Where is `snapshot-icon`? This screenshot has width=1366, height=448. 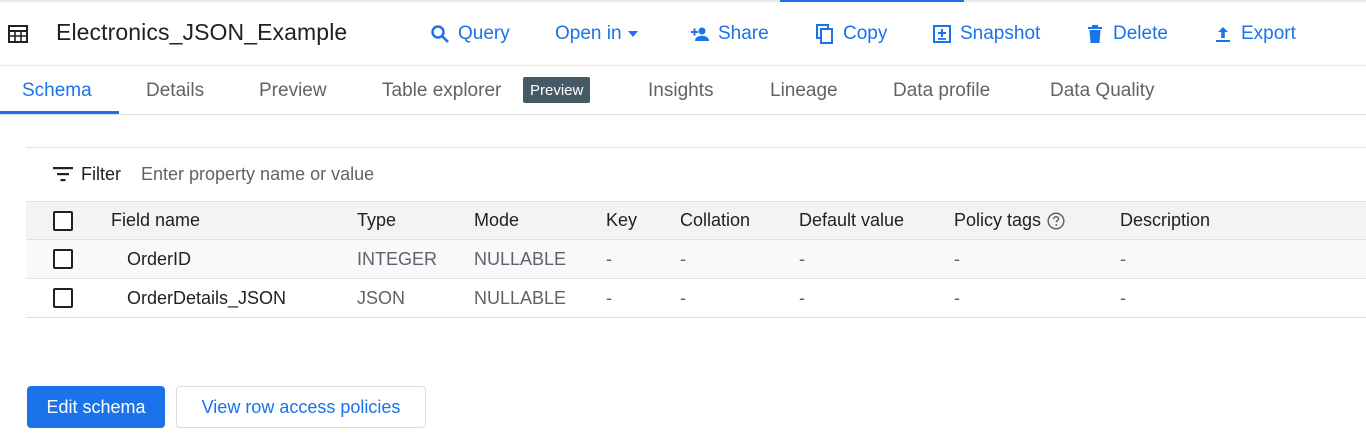
snapshot-icon is located at coordinates (942, 34).